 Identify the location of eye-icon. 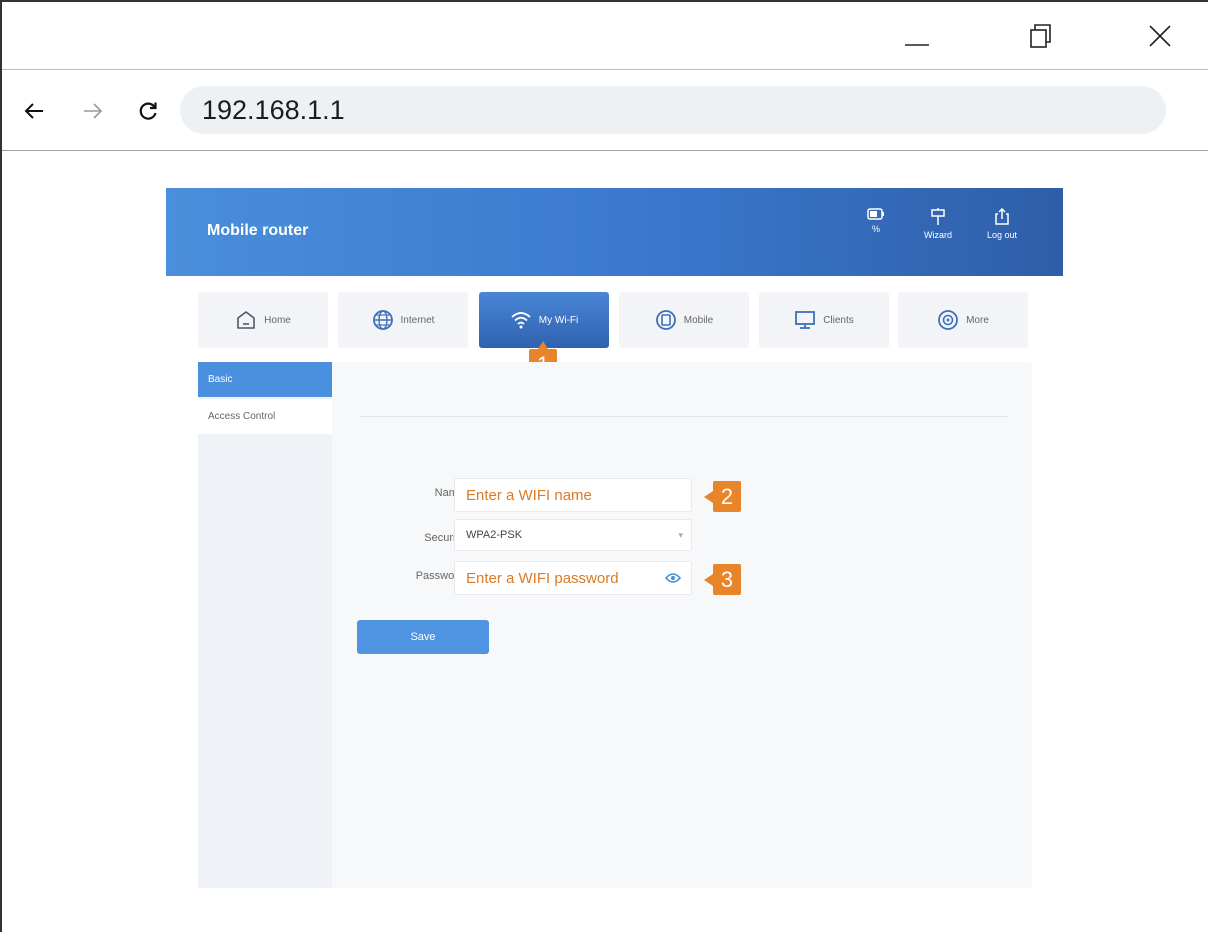
(673, 578).